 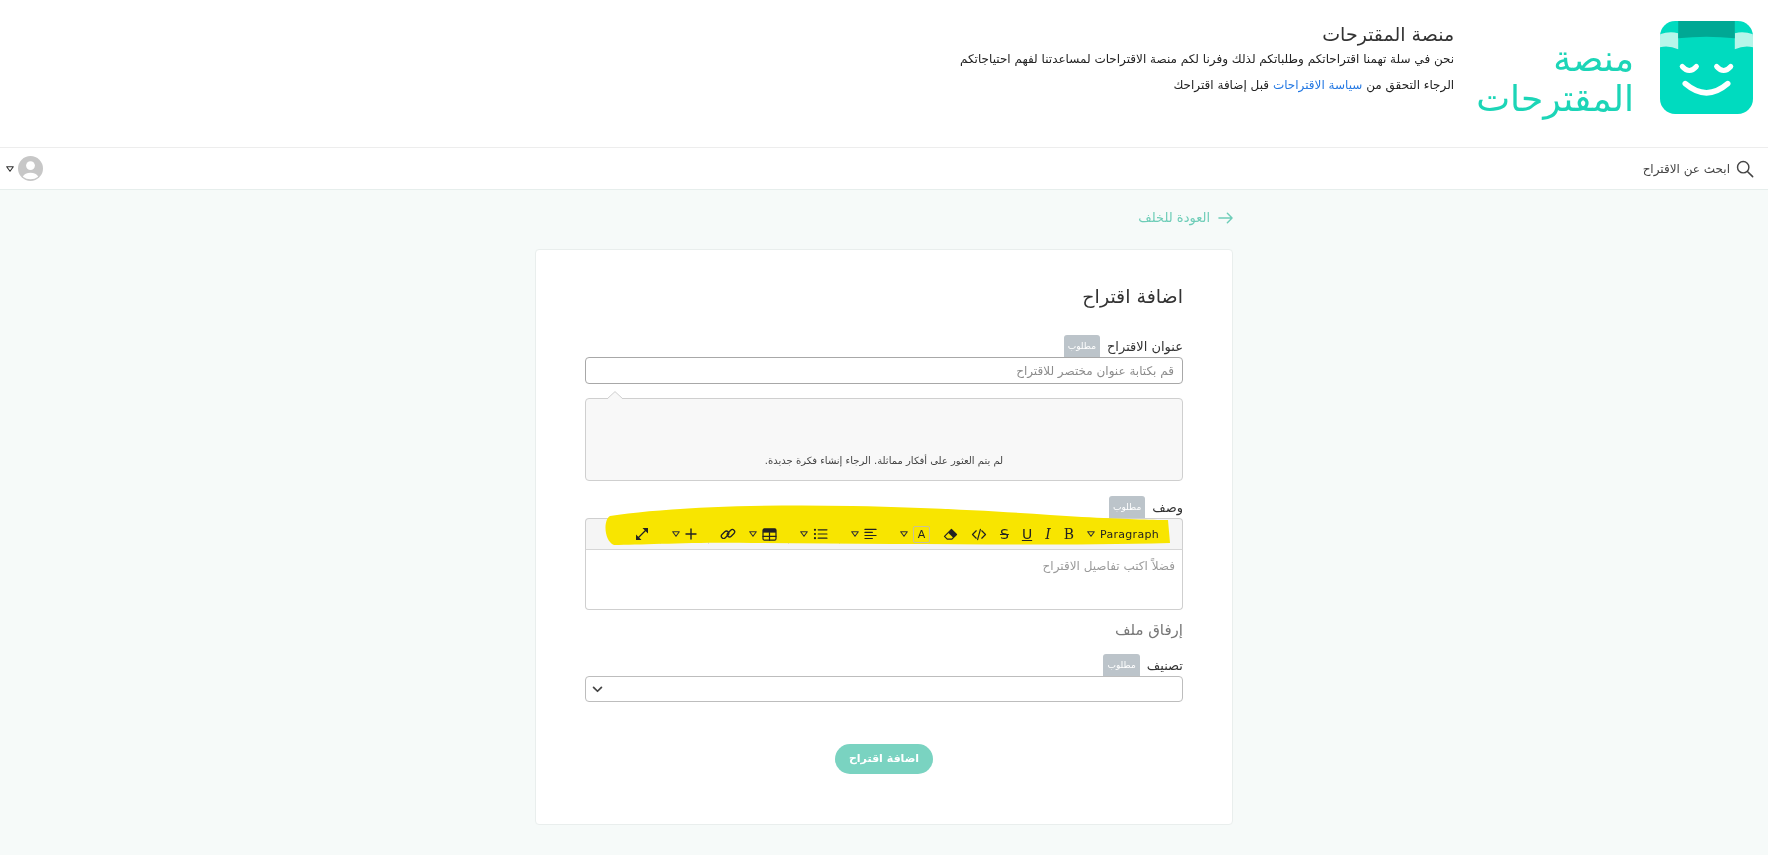 What do you see at coordinates (1132, 297) in the screenshot?
I see `form-title: اضافة اقتراح` at bounding box center [1132, 297].